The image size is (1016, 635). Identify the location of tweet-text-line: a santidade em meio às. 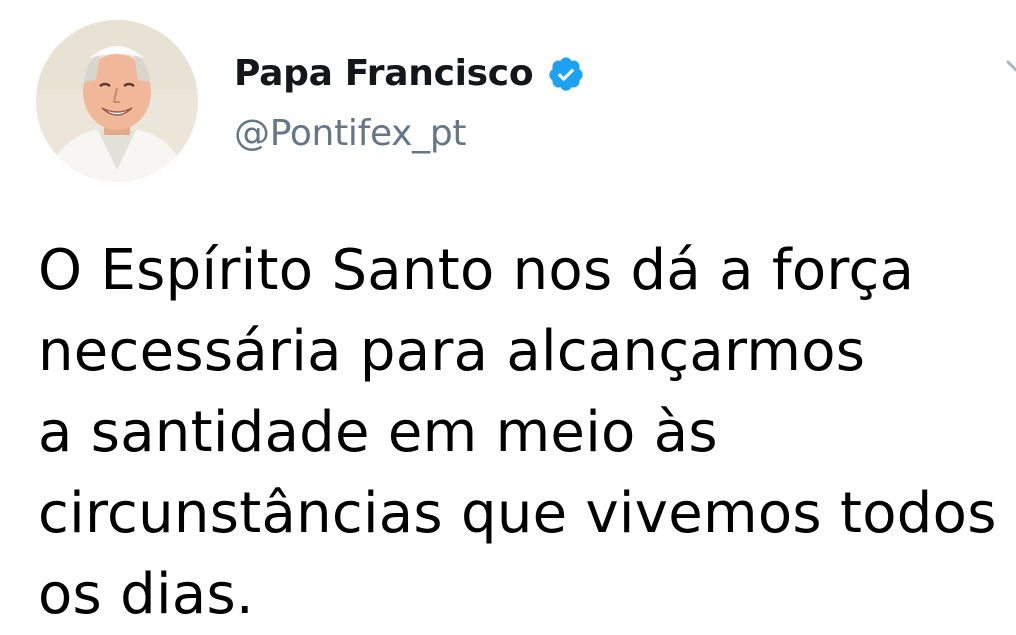
(378, 432).